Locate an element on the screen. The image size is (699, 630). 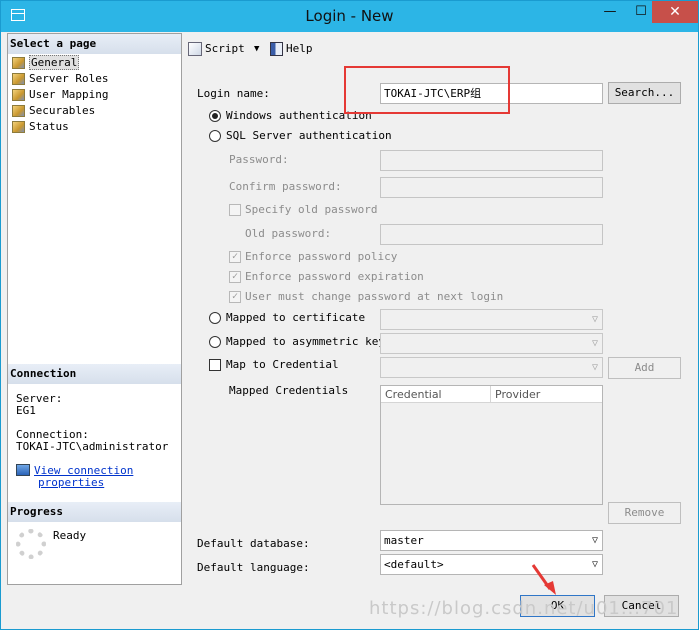
add-button: Add is located at coordinates (644, 368).